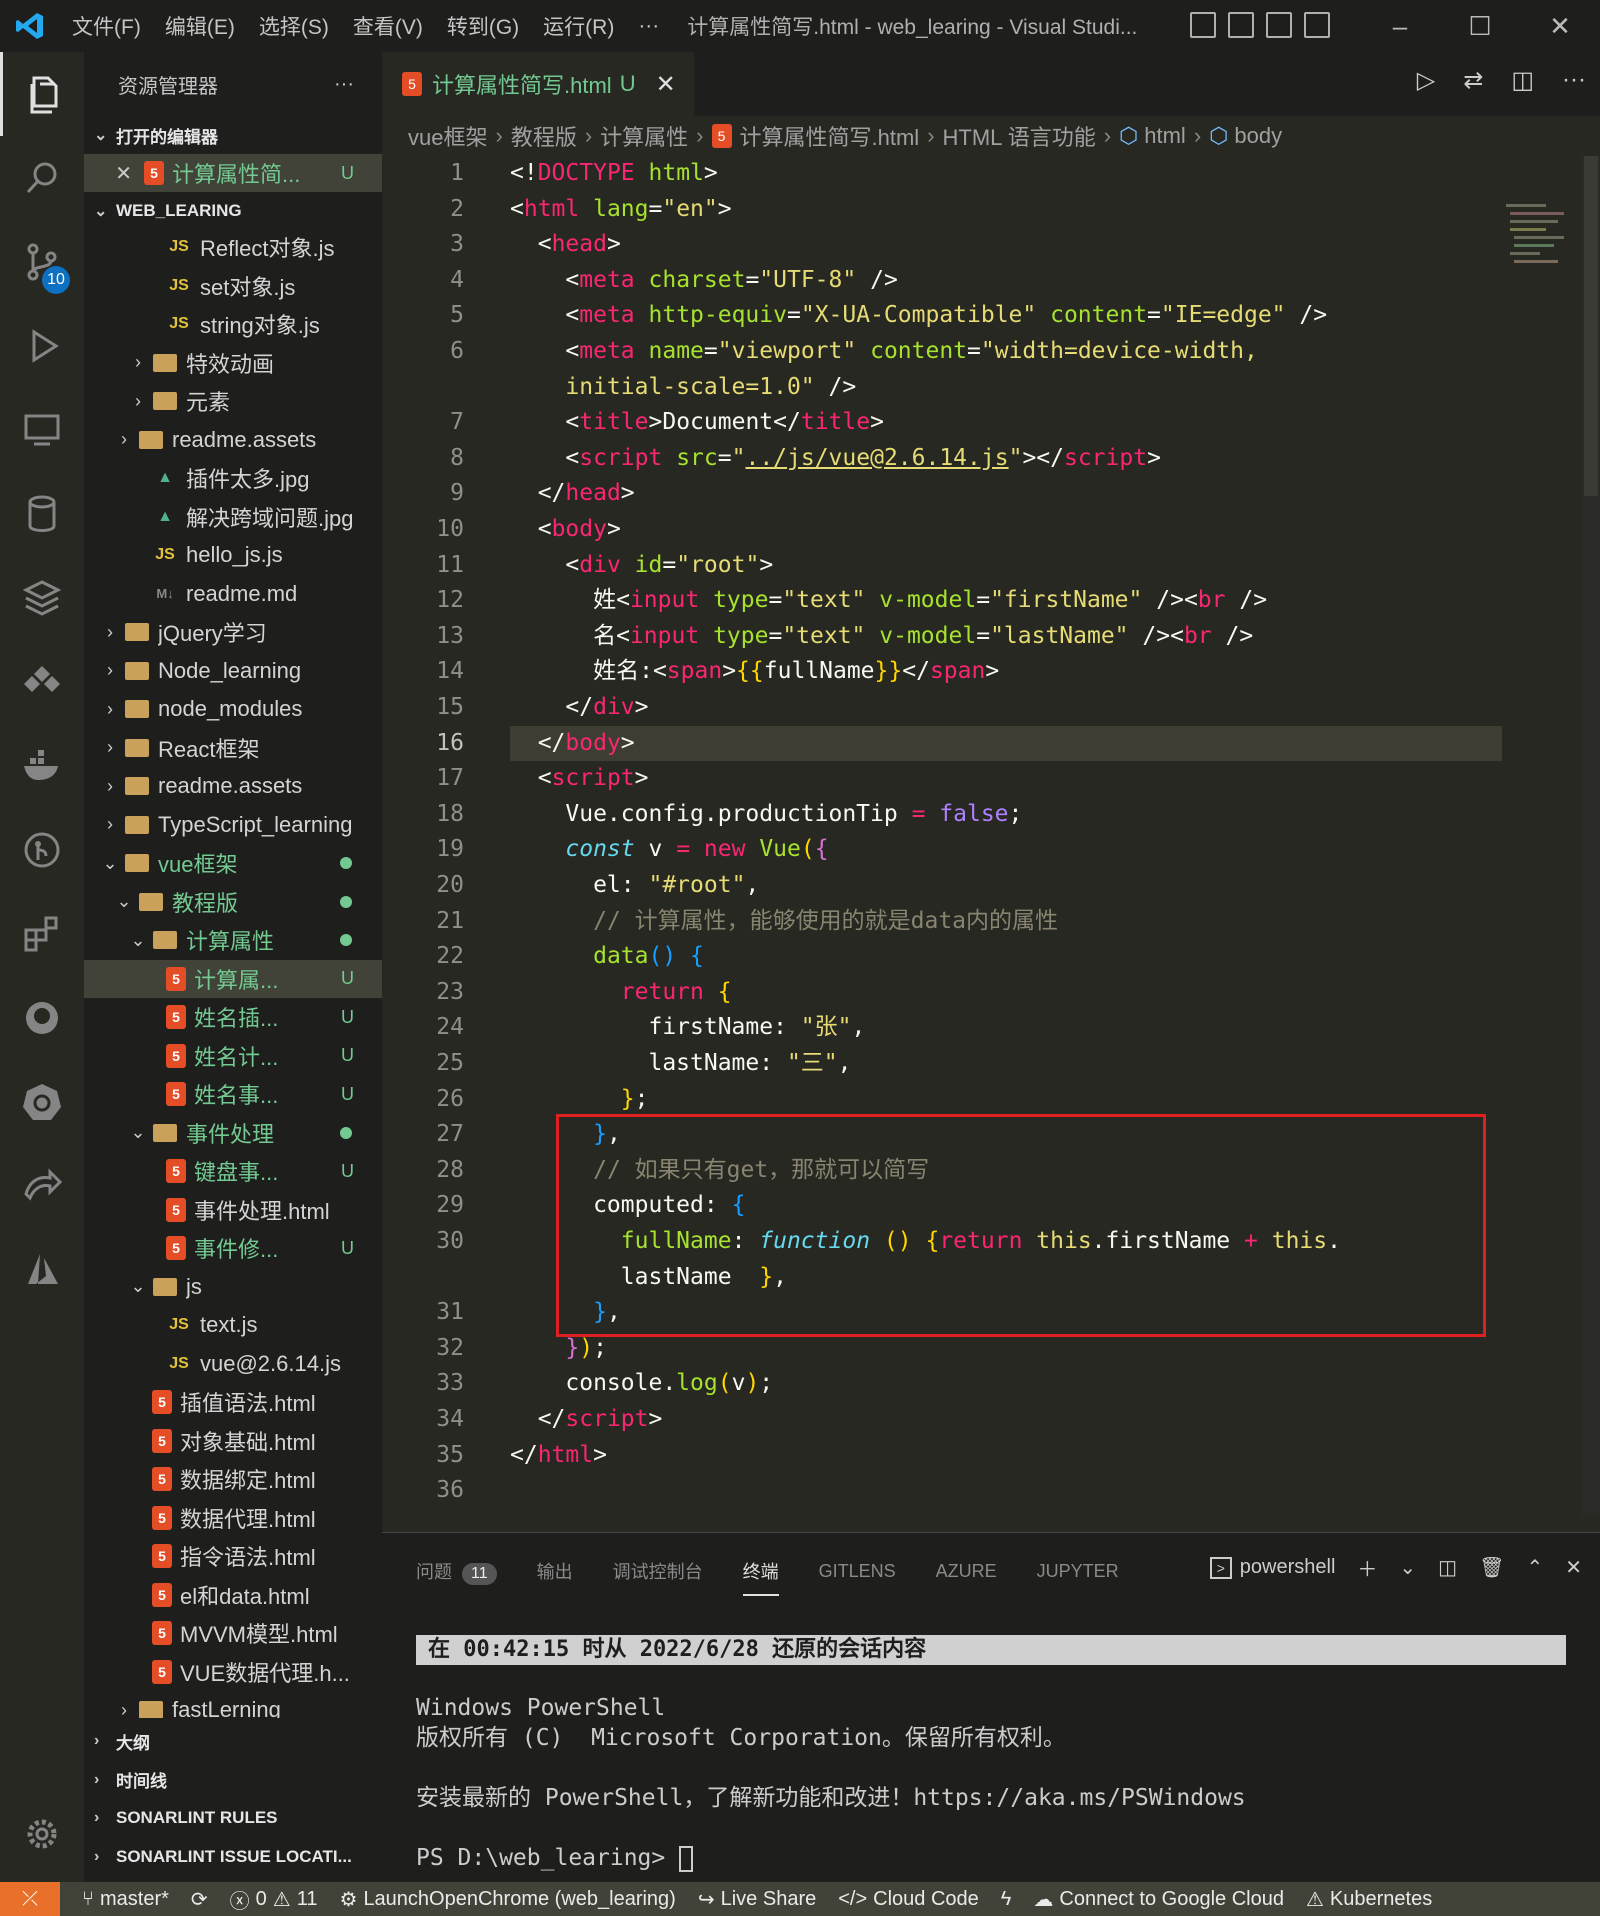 This screenshot has height=1916, width=1600. What do you see at coordinates (1473, 80) in the screenshot?
I see `compare-changes-icon: ⇄` at bounding box center [1473, 80].